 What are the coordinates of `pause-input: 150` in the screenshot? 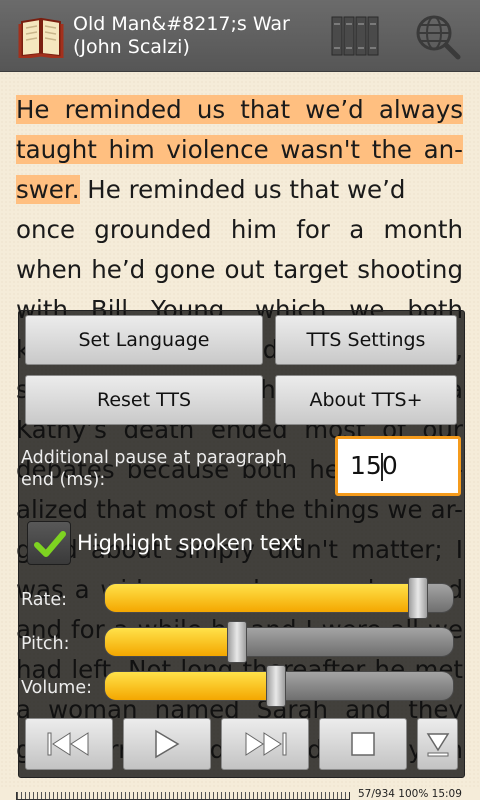 It's located at (398, 466).